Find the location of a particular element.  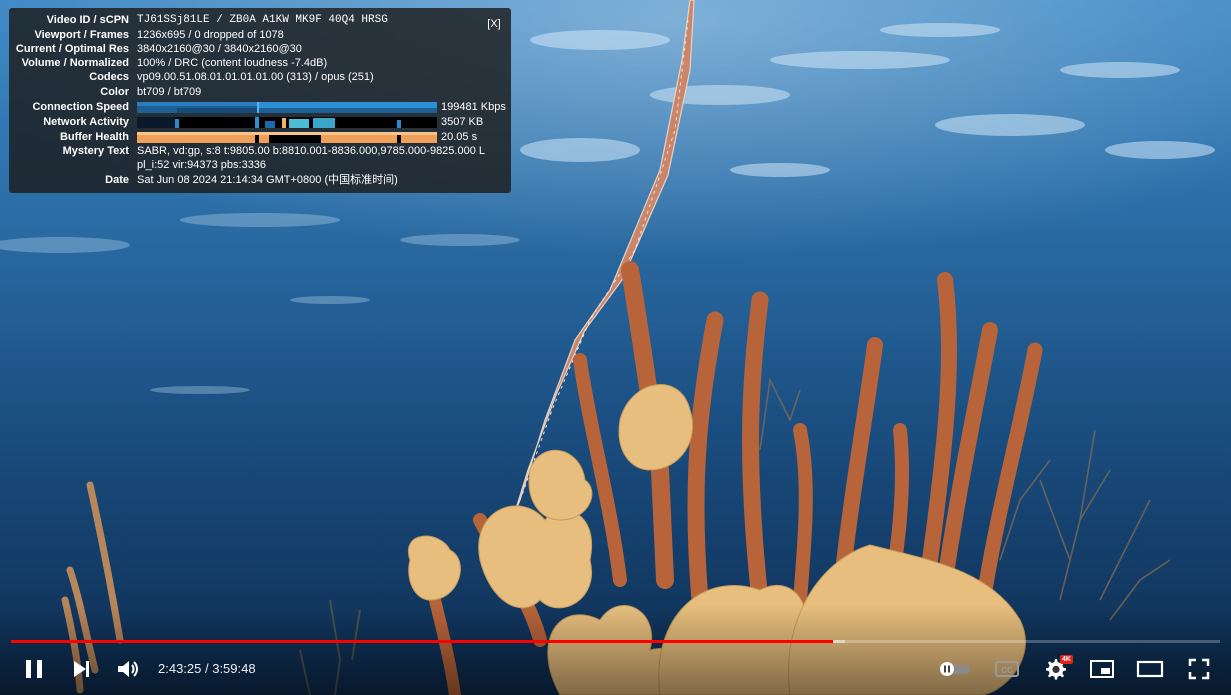

fullscreen-icon is located at coordinates (1199, 669).